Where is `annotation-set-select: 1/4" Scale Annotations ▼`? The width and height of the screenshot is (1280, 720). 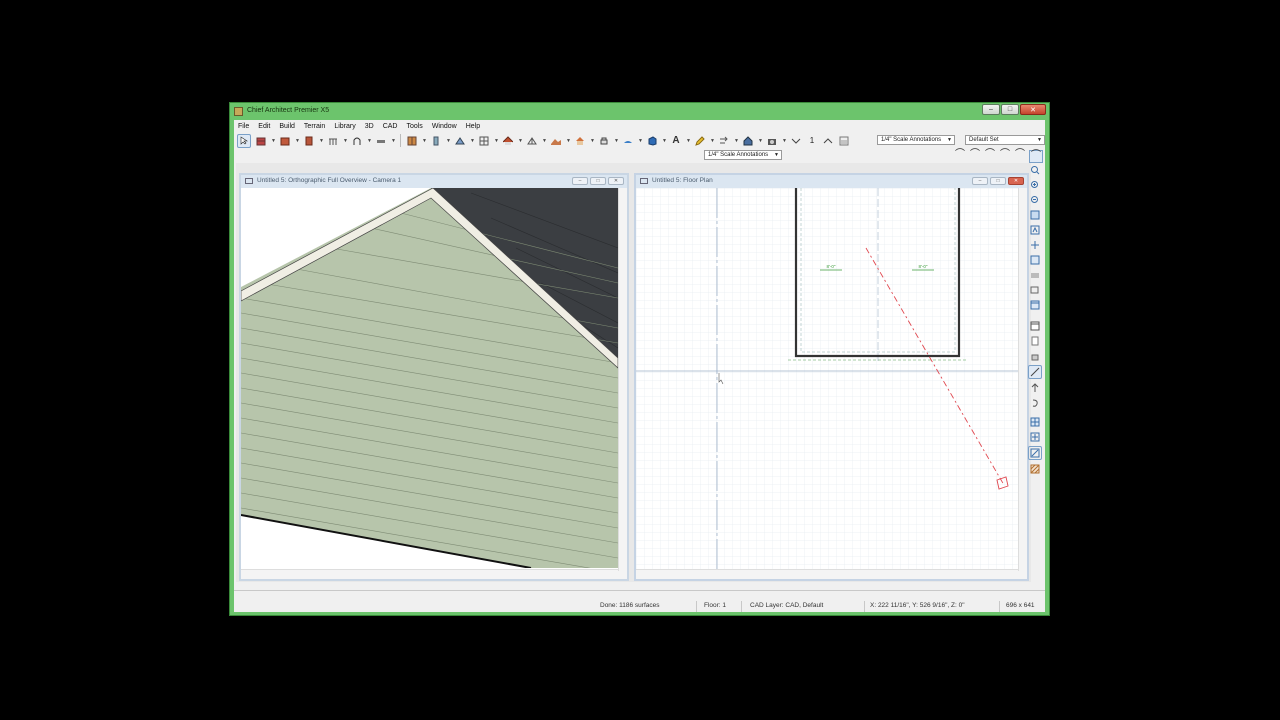 annotation-set-select: 1/4" Scale Annotations ▼ is located at coordinates (916, 140).